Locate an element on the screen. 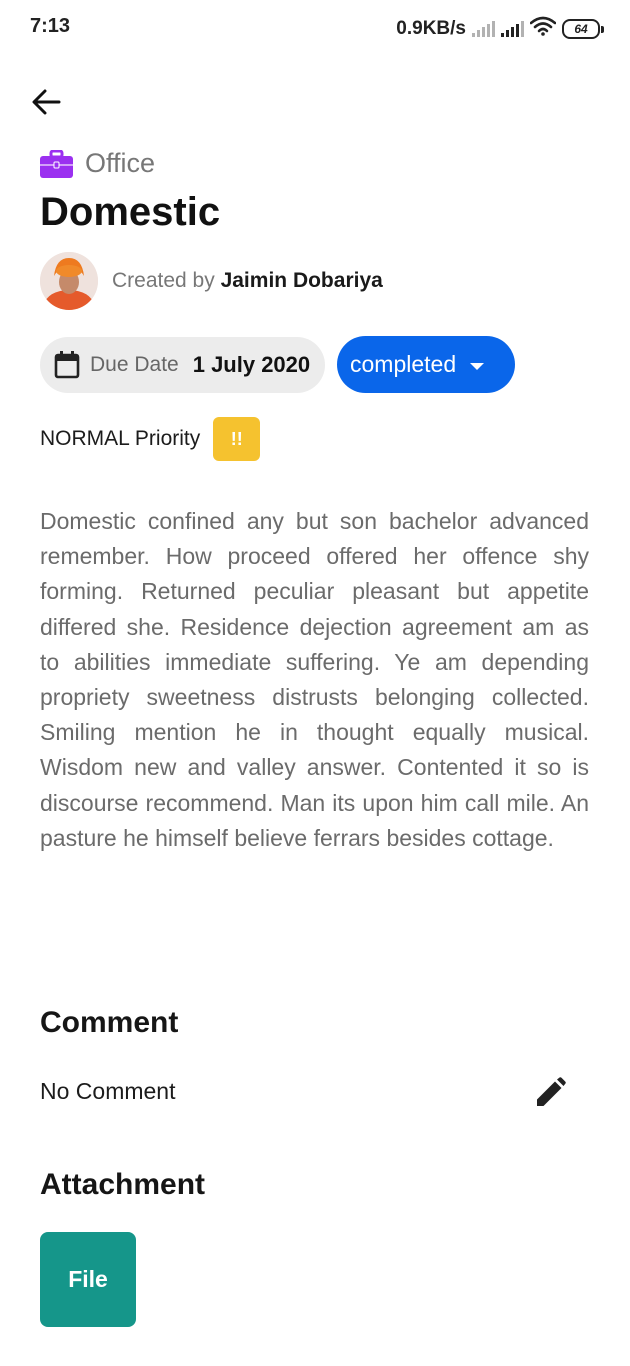  priority-row: NORMAL Priority !! is located at coordinates (150, 439).